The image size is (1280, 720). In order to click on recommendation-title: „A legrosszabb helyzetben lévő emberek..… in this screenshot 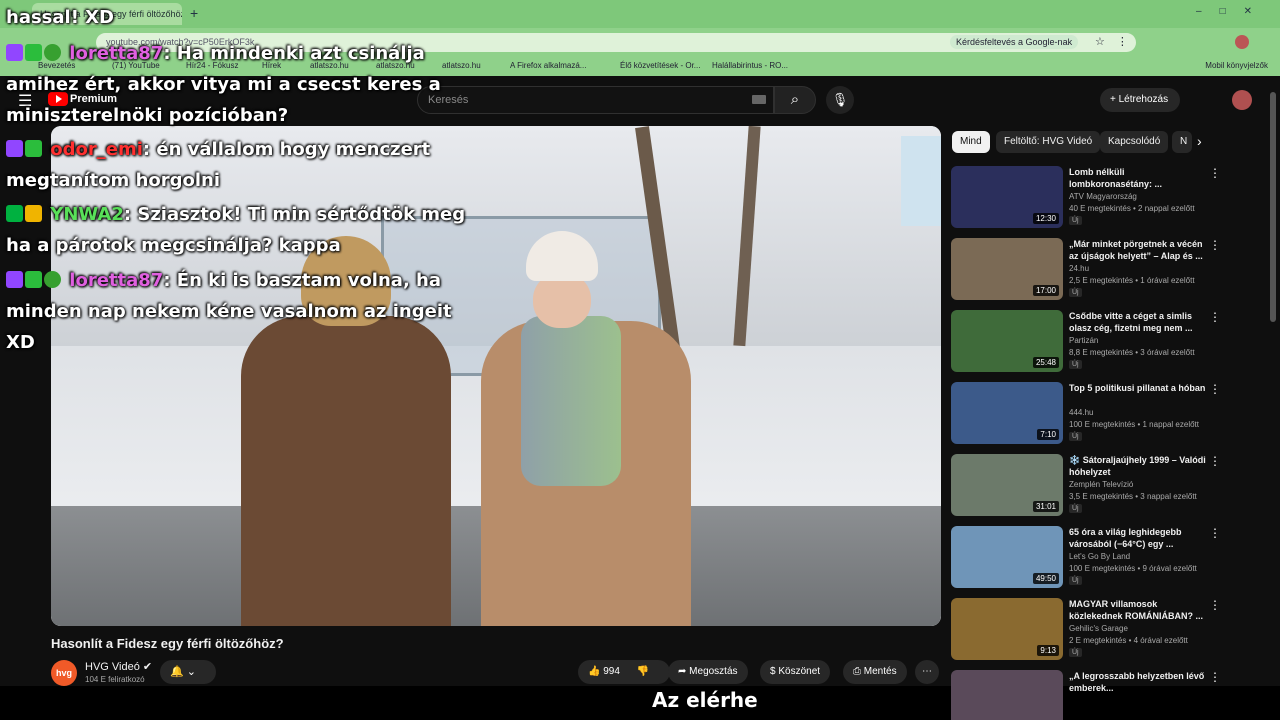, I will do `click(1138, 682)`.